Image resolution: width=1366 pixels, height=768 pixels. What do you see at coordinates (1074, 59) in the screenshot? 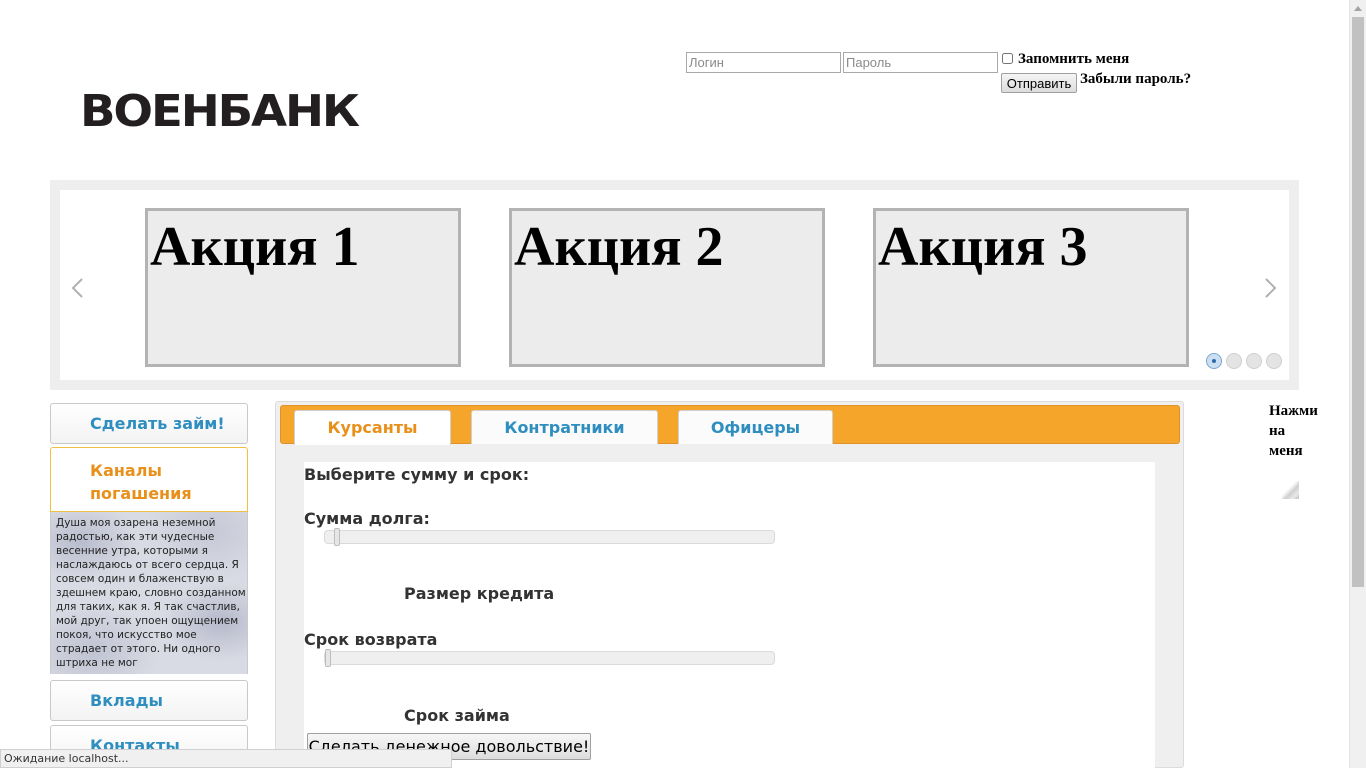
I see `remember-me-label: Запомнить меня` at bounding box center [1074, 59].